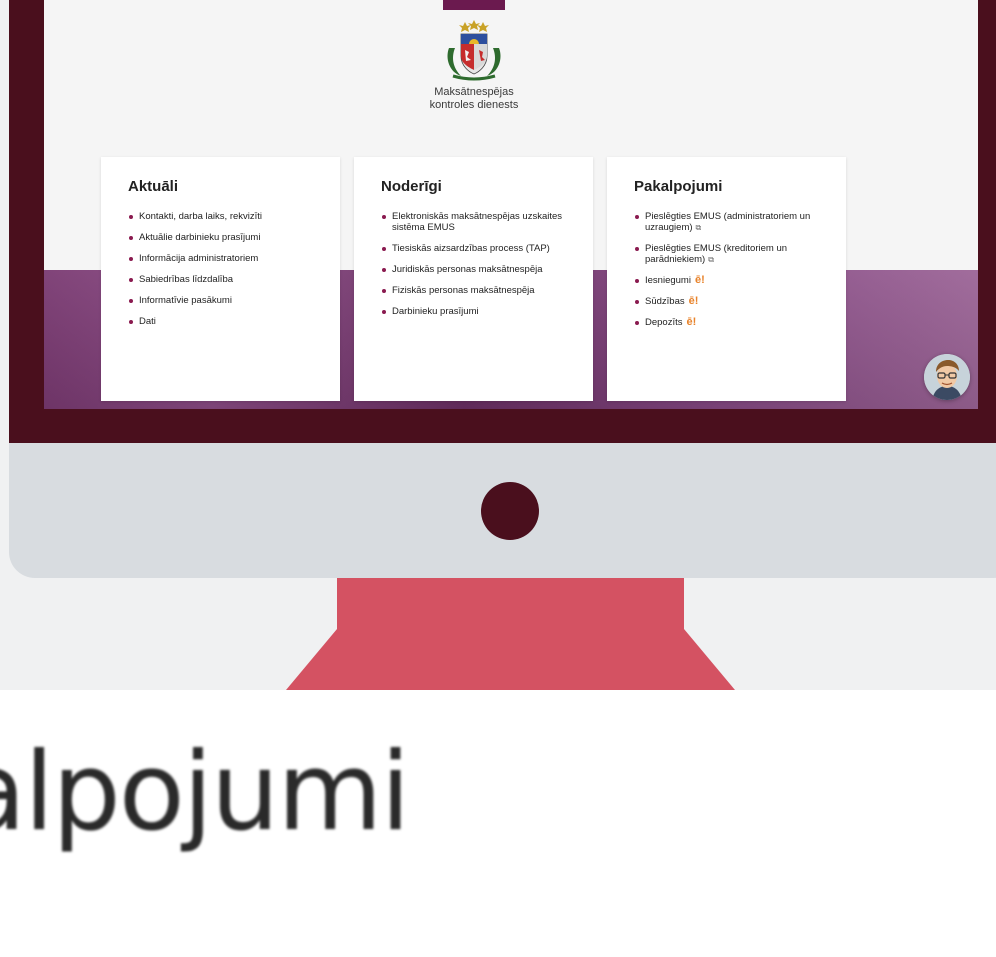 Image resolution: width=996 pixels, height=957 pixels. Describe the element at coordinates (481, 269) in the screenshot. I see `list-item-link: Juridiskās personas maksātnespēja` at that location.